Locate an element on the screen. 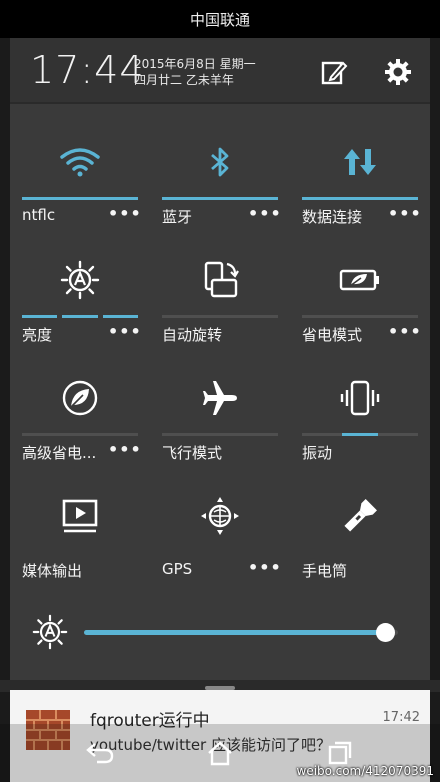  tile-gps: GPS ••• is located at coordinates (221, 537).